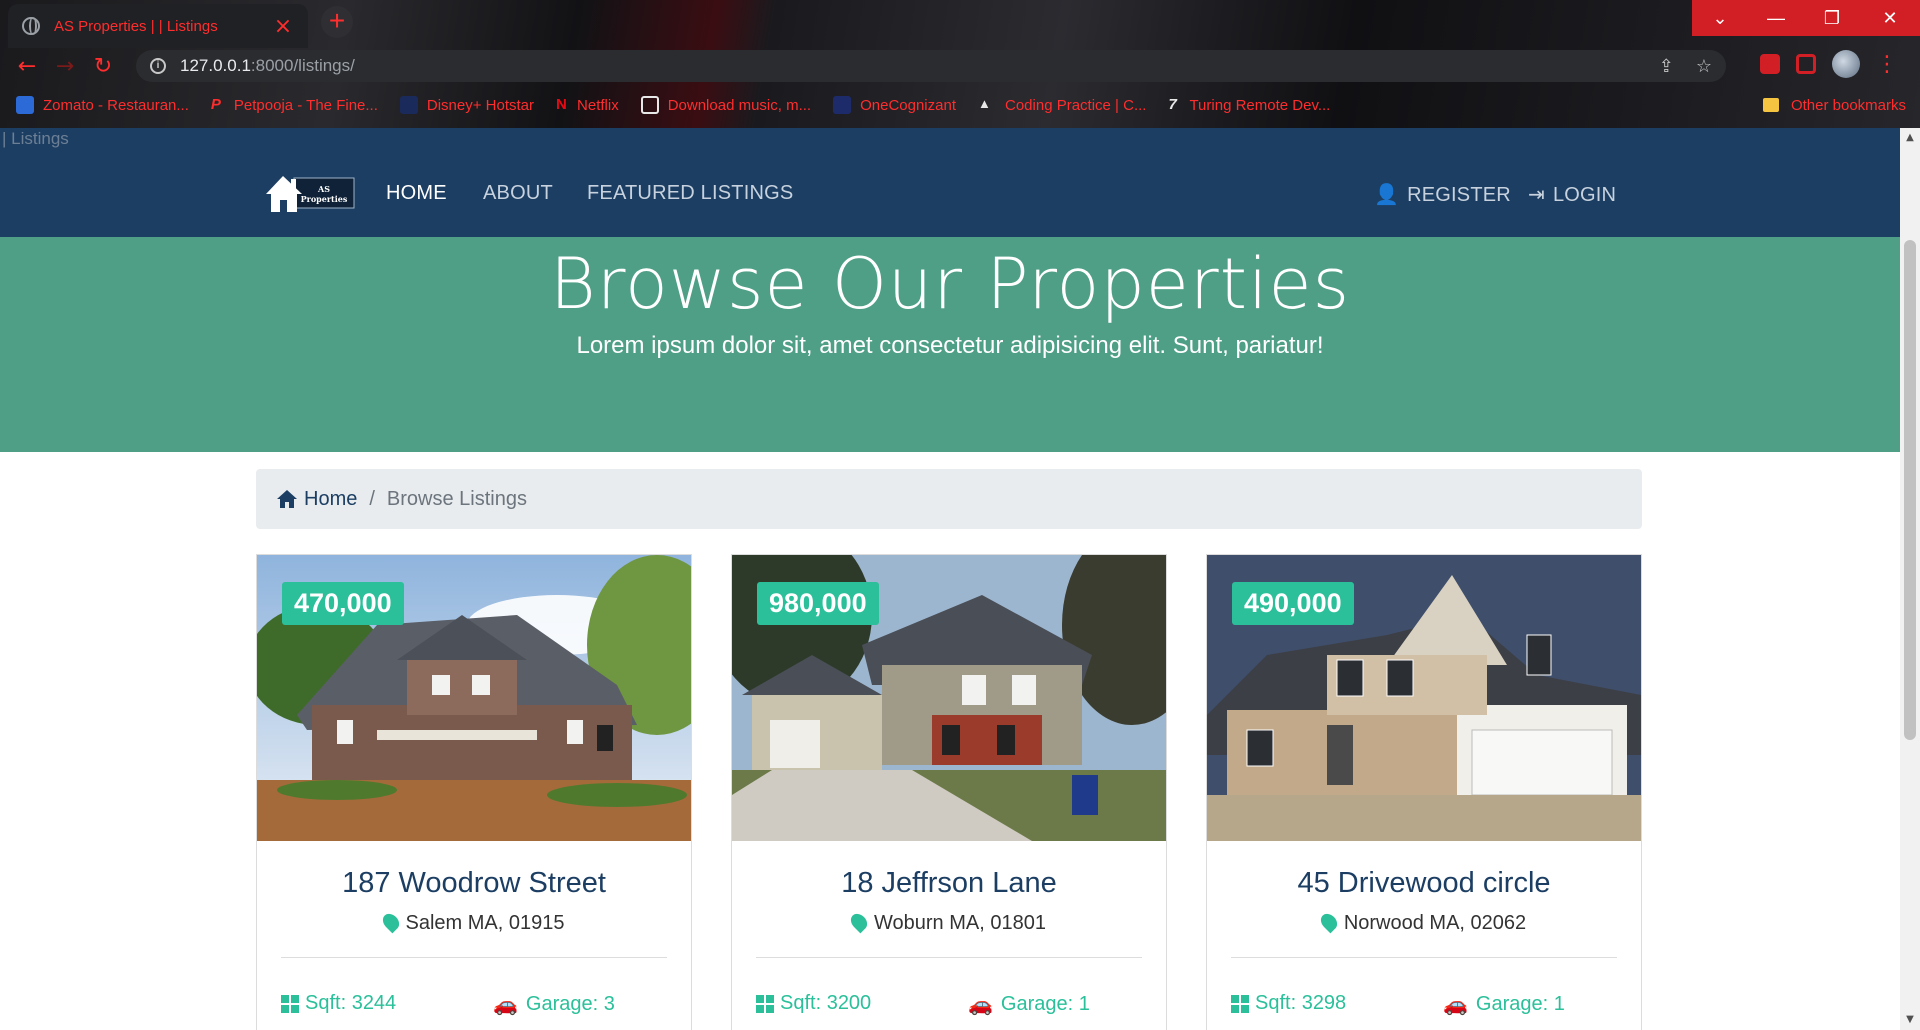 This screenshot has height=1030, width=1920. Describe the element at coordinates (950, 139) in the screenshot. I see `top-bar: | Listings` at that location.